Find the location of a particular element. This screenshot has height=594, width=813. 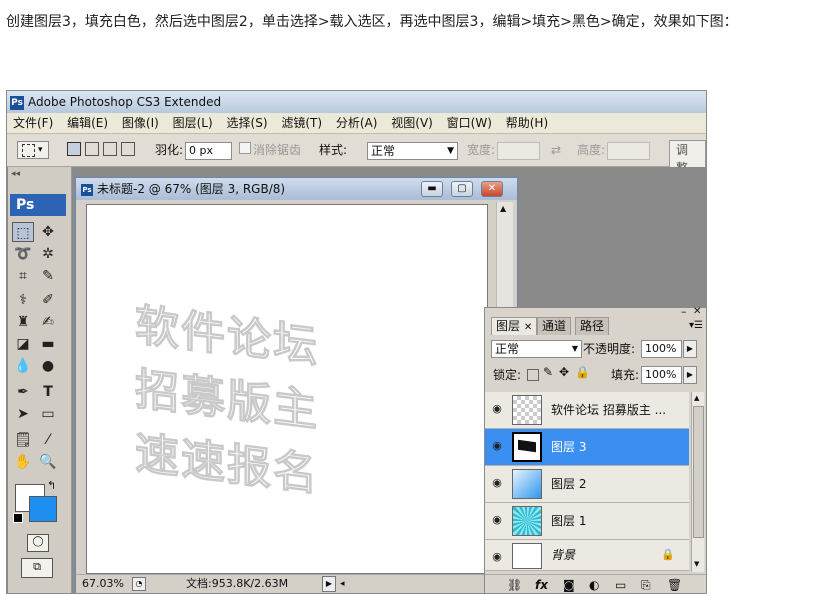

new-layer-icon: ⎘ is located at coordinates (646, 584).